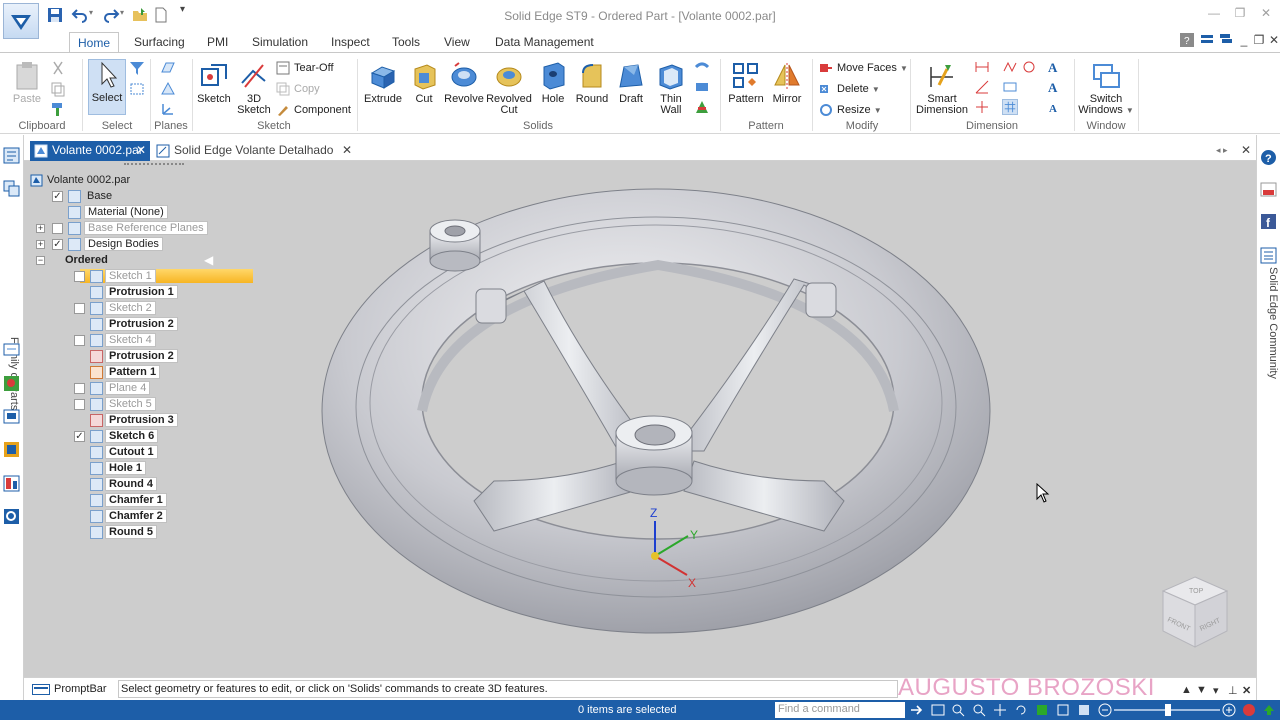  I want to click on tree-item-protrusion-1: Protrusion 1, so click(103, 292).